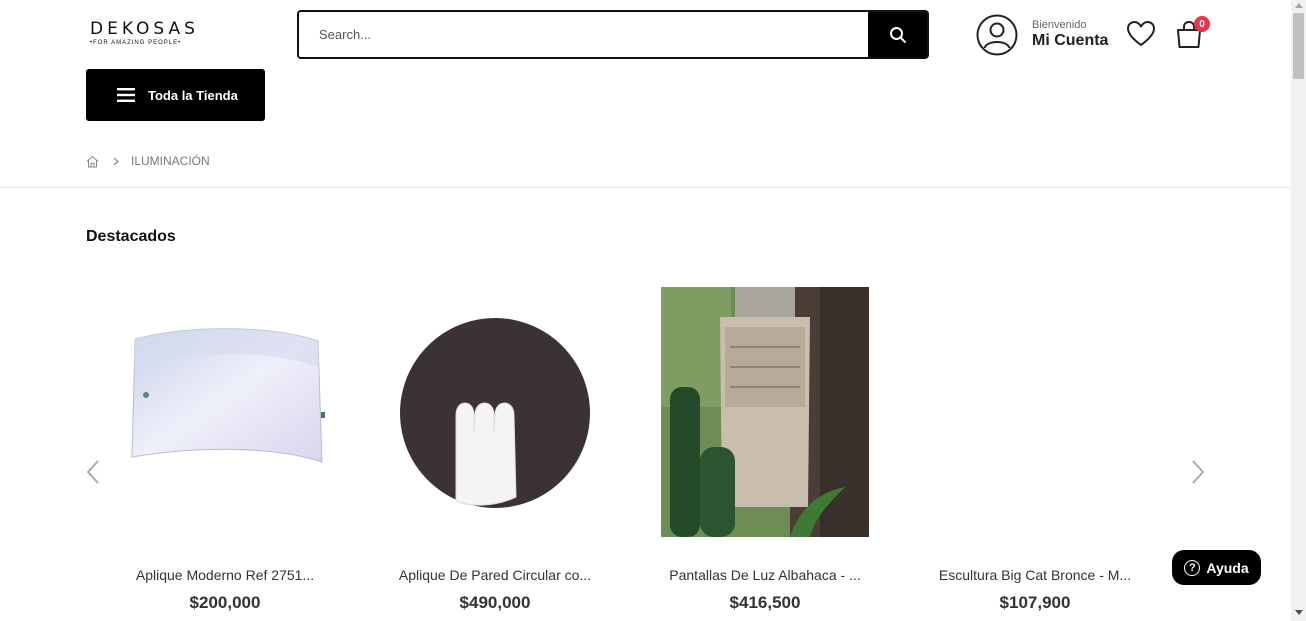 The image size is (1306, 621). Describe the element at coordinates (1192, 35) in the screenshot. I see `cart-button: 0` at that location.